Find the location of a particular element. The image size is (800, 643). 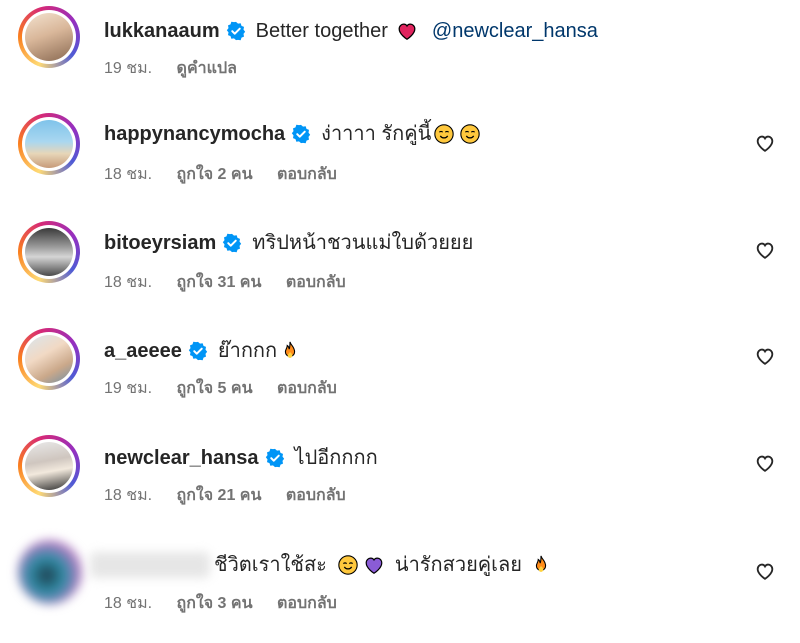

comment-text: ย๊ากกก is located at coordinates (247, 351).